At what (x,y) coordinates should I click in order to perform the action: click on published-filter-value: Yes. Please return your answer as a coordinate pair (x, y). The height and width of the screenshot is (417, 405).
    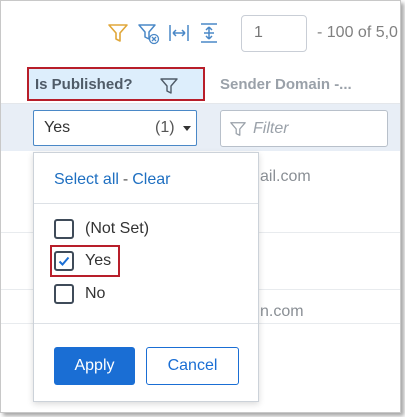
    Looking at the image, I should click on (57, 127).